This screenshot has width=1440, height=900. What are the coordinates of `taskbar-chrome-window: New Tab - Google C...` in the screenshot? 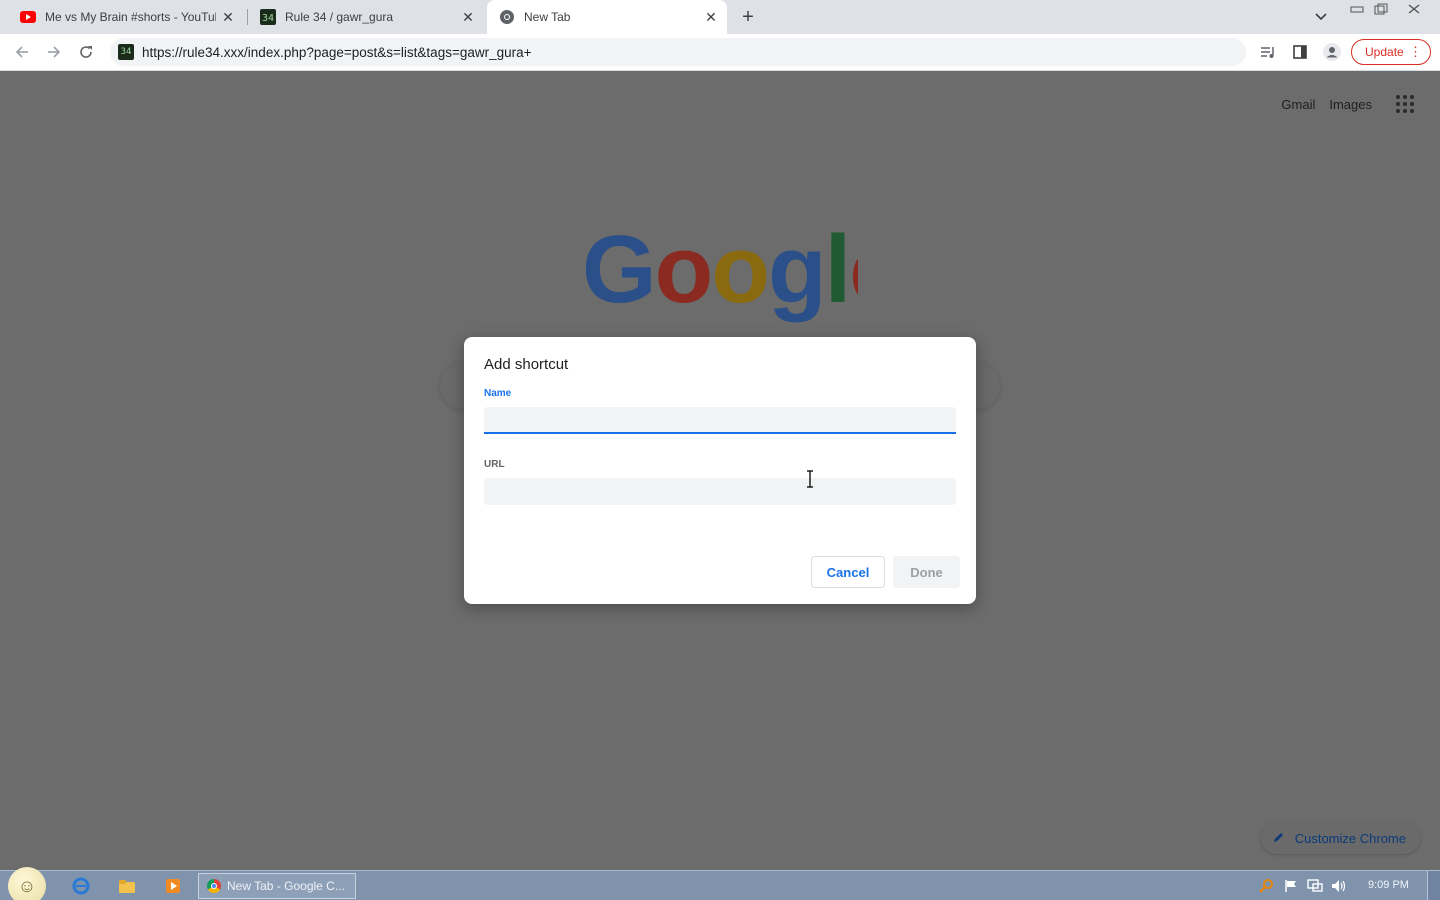 It's located at (277, 886).